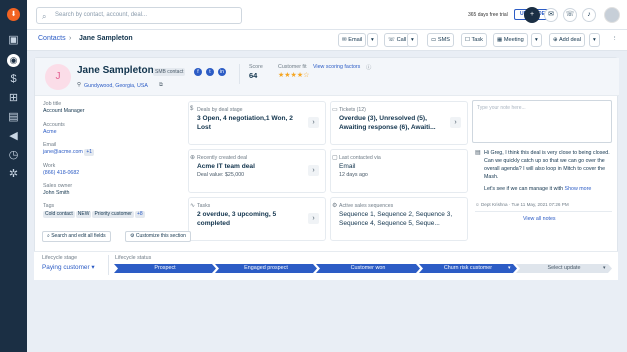 Image resolution: width=627 pixels, height=352 pixels. What do you see at coordinates (372, 40) in the screenshot?
I see `email-dropdown-button: ▾` at bounding box center [372, 40].